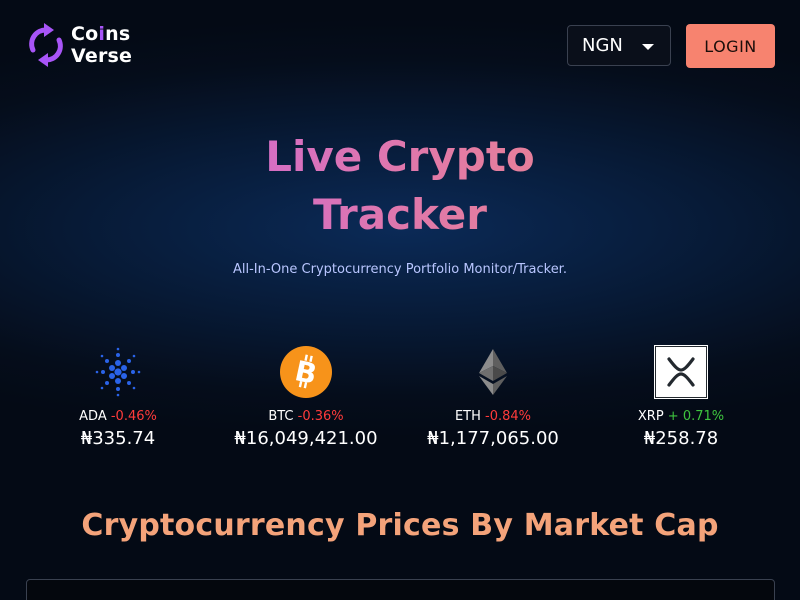 This screenshot has height=600, width=800. I want to click on coins-table, so click(400, 589).